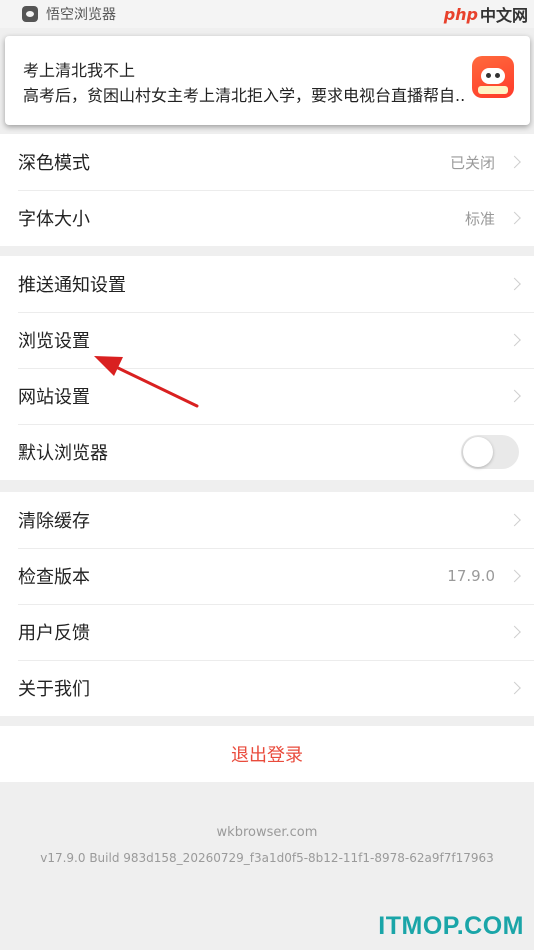 The height and width of the screenshot is (950, 534). I want to click on app-icon, so click(30, 14).